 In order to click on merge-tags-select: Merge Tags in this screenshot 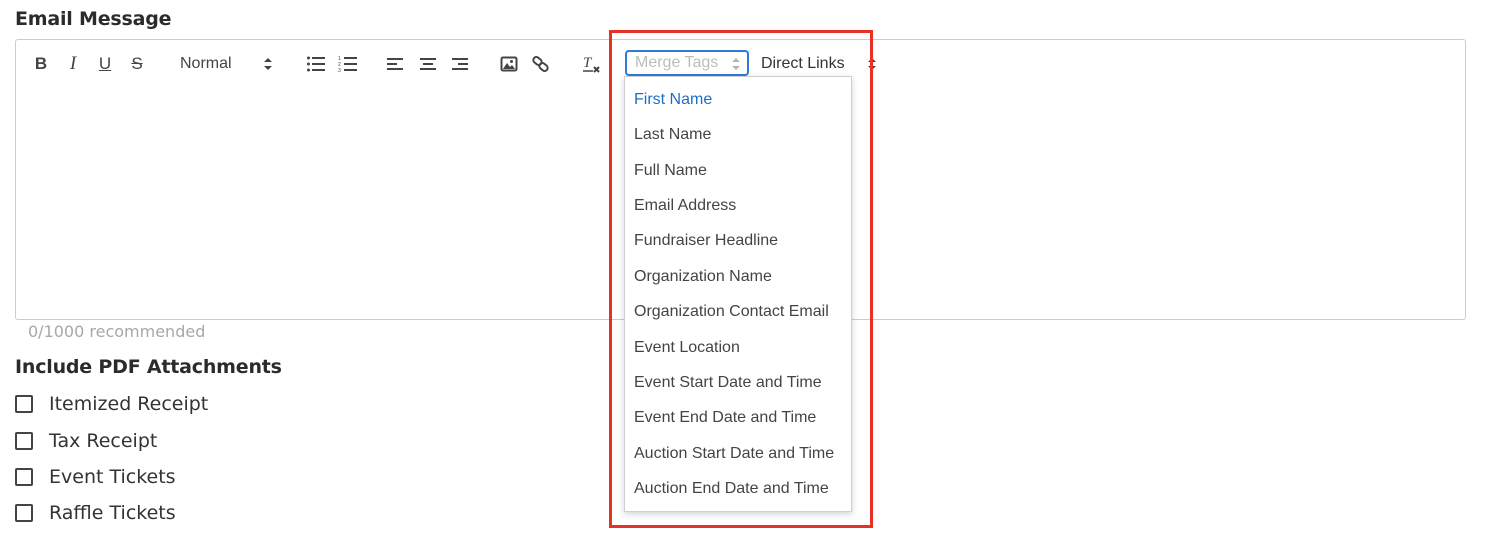, I will do `click(687, 63)`.